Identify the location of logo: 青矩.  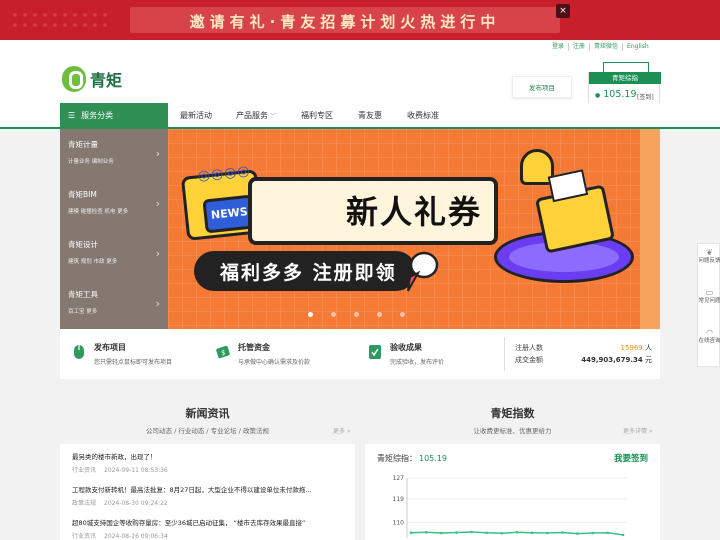
(92, 79).